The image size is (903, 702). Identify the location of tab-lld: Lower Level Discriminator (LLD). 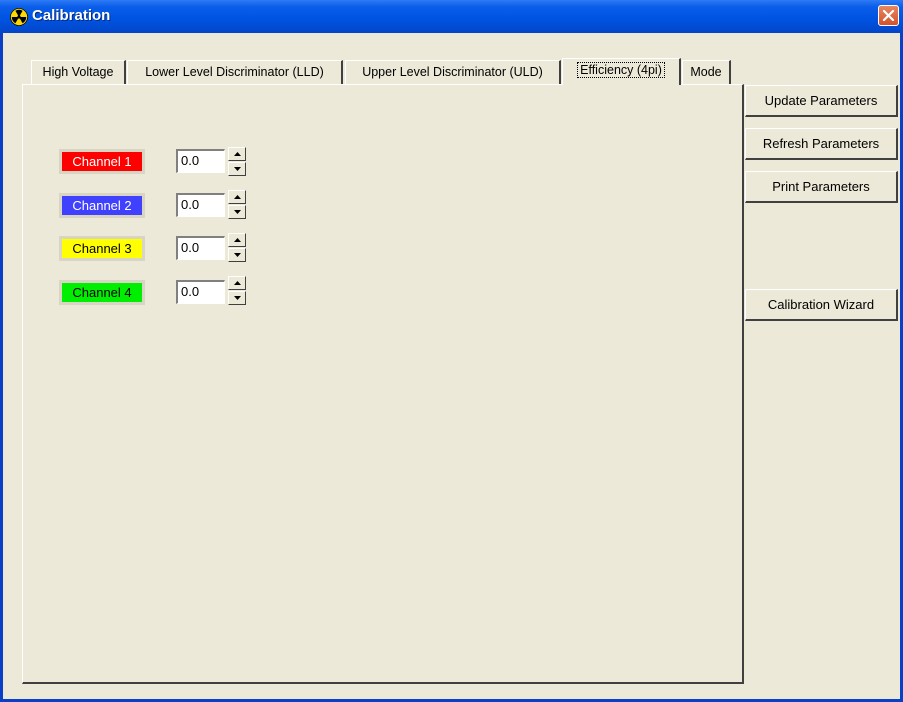
(235, 72).